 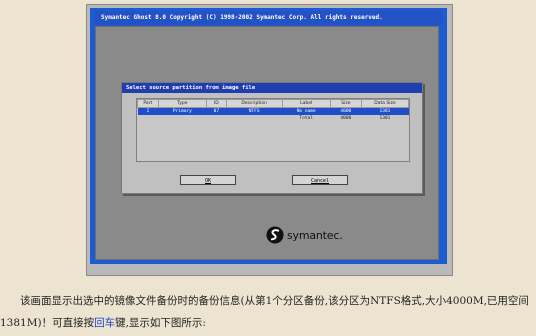 I want to click on dialog-title: Select source partition from image file, so click(x=272, y=88).